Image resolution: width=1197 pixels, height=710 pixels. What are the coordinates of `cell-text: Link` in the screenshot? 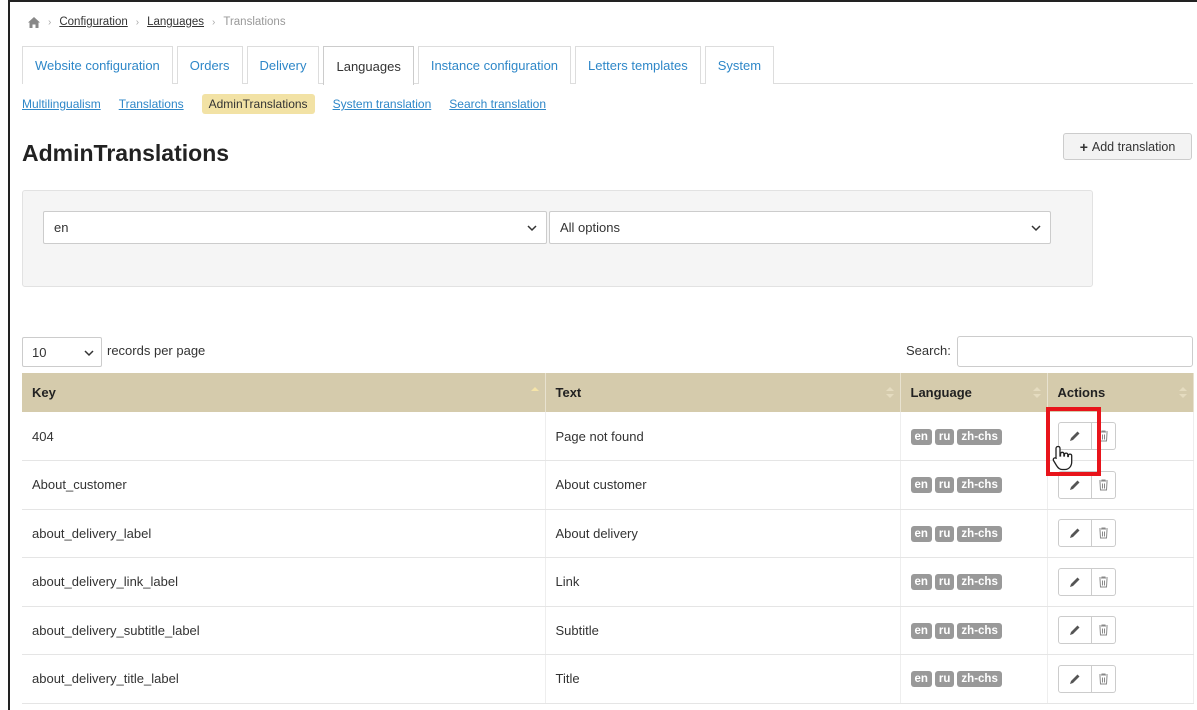 It's located at (723, 582).